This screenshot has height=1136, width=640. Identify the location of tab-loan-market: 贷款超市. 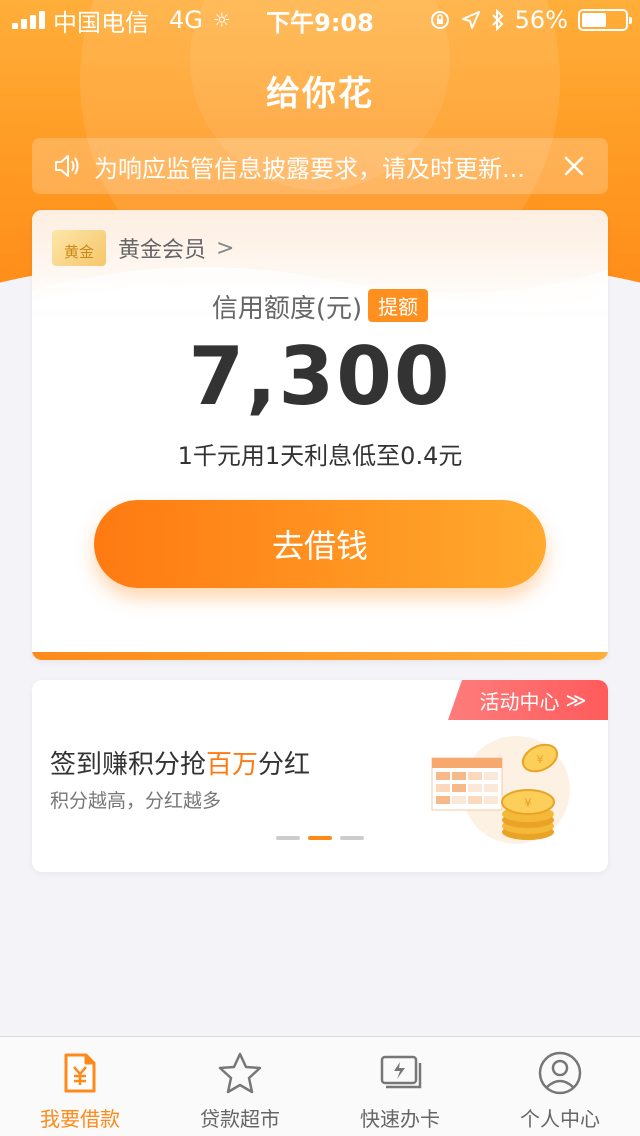
(240, 1086).